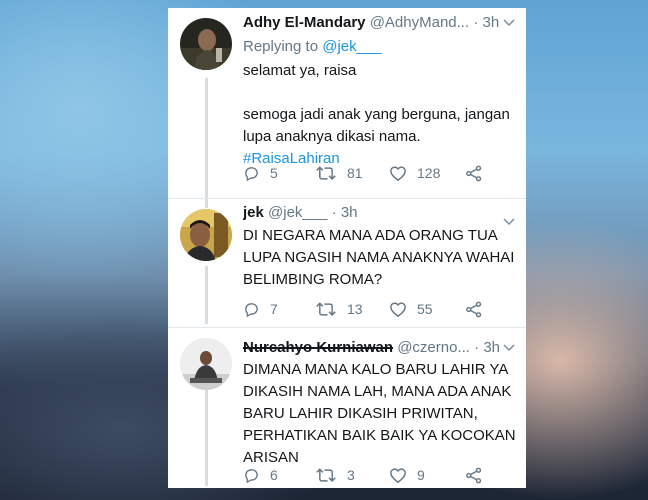 The height and width of the screenshot is (500, 648). I want to click on replying-to: Replying to @jek___, so click(312, 47).